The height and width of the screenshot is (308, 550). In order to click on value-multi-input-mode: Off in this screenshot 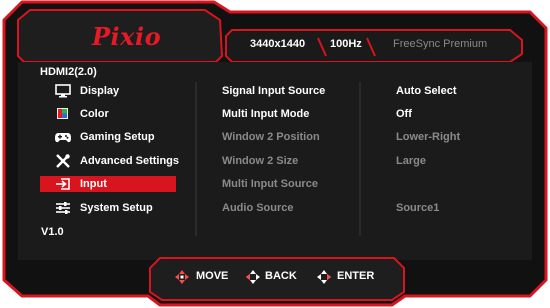, I will do `click(404, 114)`.